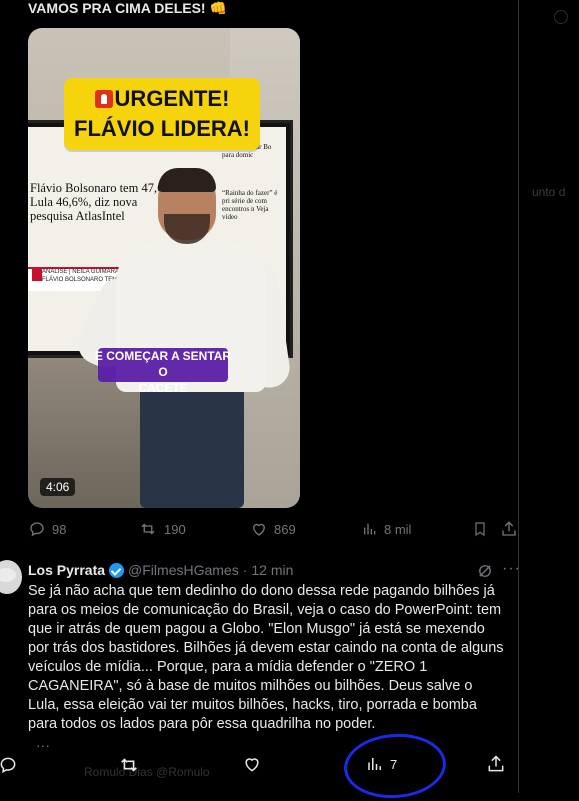 This screenshot has width=579, height=801. I want to click on video-caption: E COMEÇAR A SENTAR O CACETE, so click(163, 372).